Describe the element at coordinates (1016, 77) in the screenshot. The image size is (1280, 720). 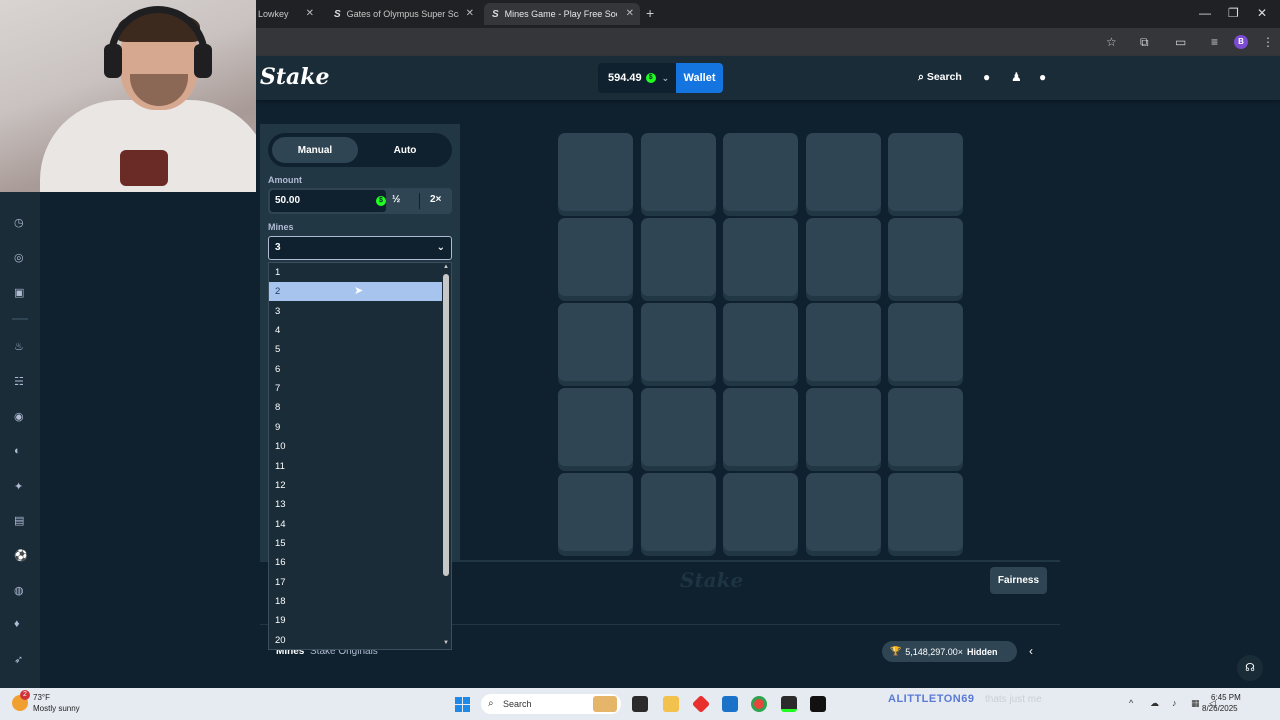
I see `notifications-icon: ♟` at that location.